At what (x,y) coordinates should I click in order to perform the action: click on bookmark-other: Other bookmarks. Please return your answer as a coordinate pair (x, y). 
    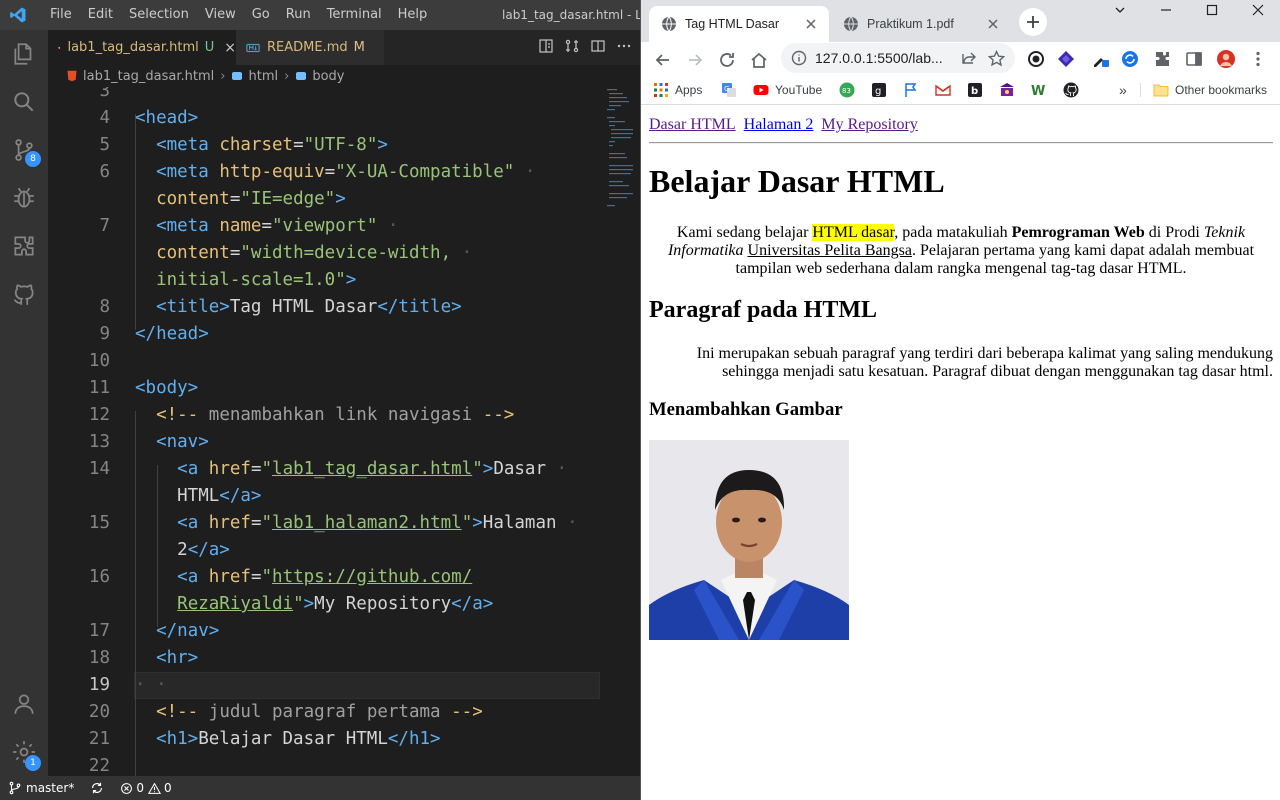
    Looking at the image, I should click on (1210, 90).